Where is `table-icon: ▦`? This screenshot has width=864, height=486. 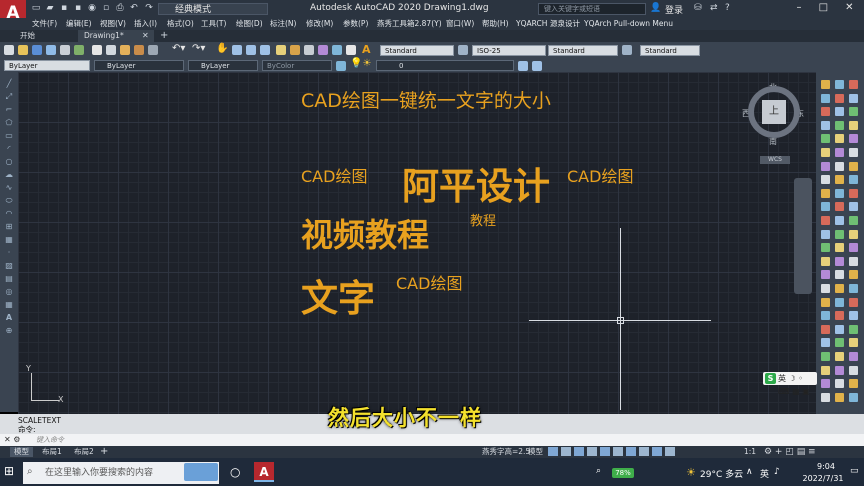
table-icon: ▦ is located at coordinates (9, 305).